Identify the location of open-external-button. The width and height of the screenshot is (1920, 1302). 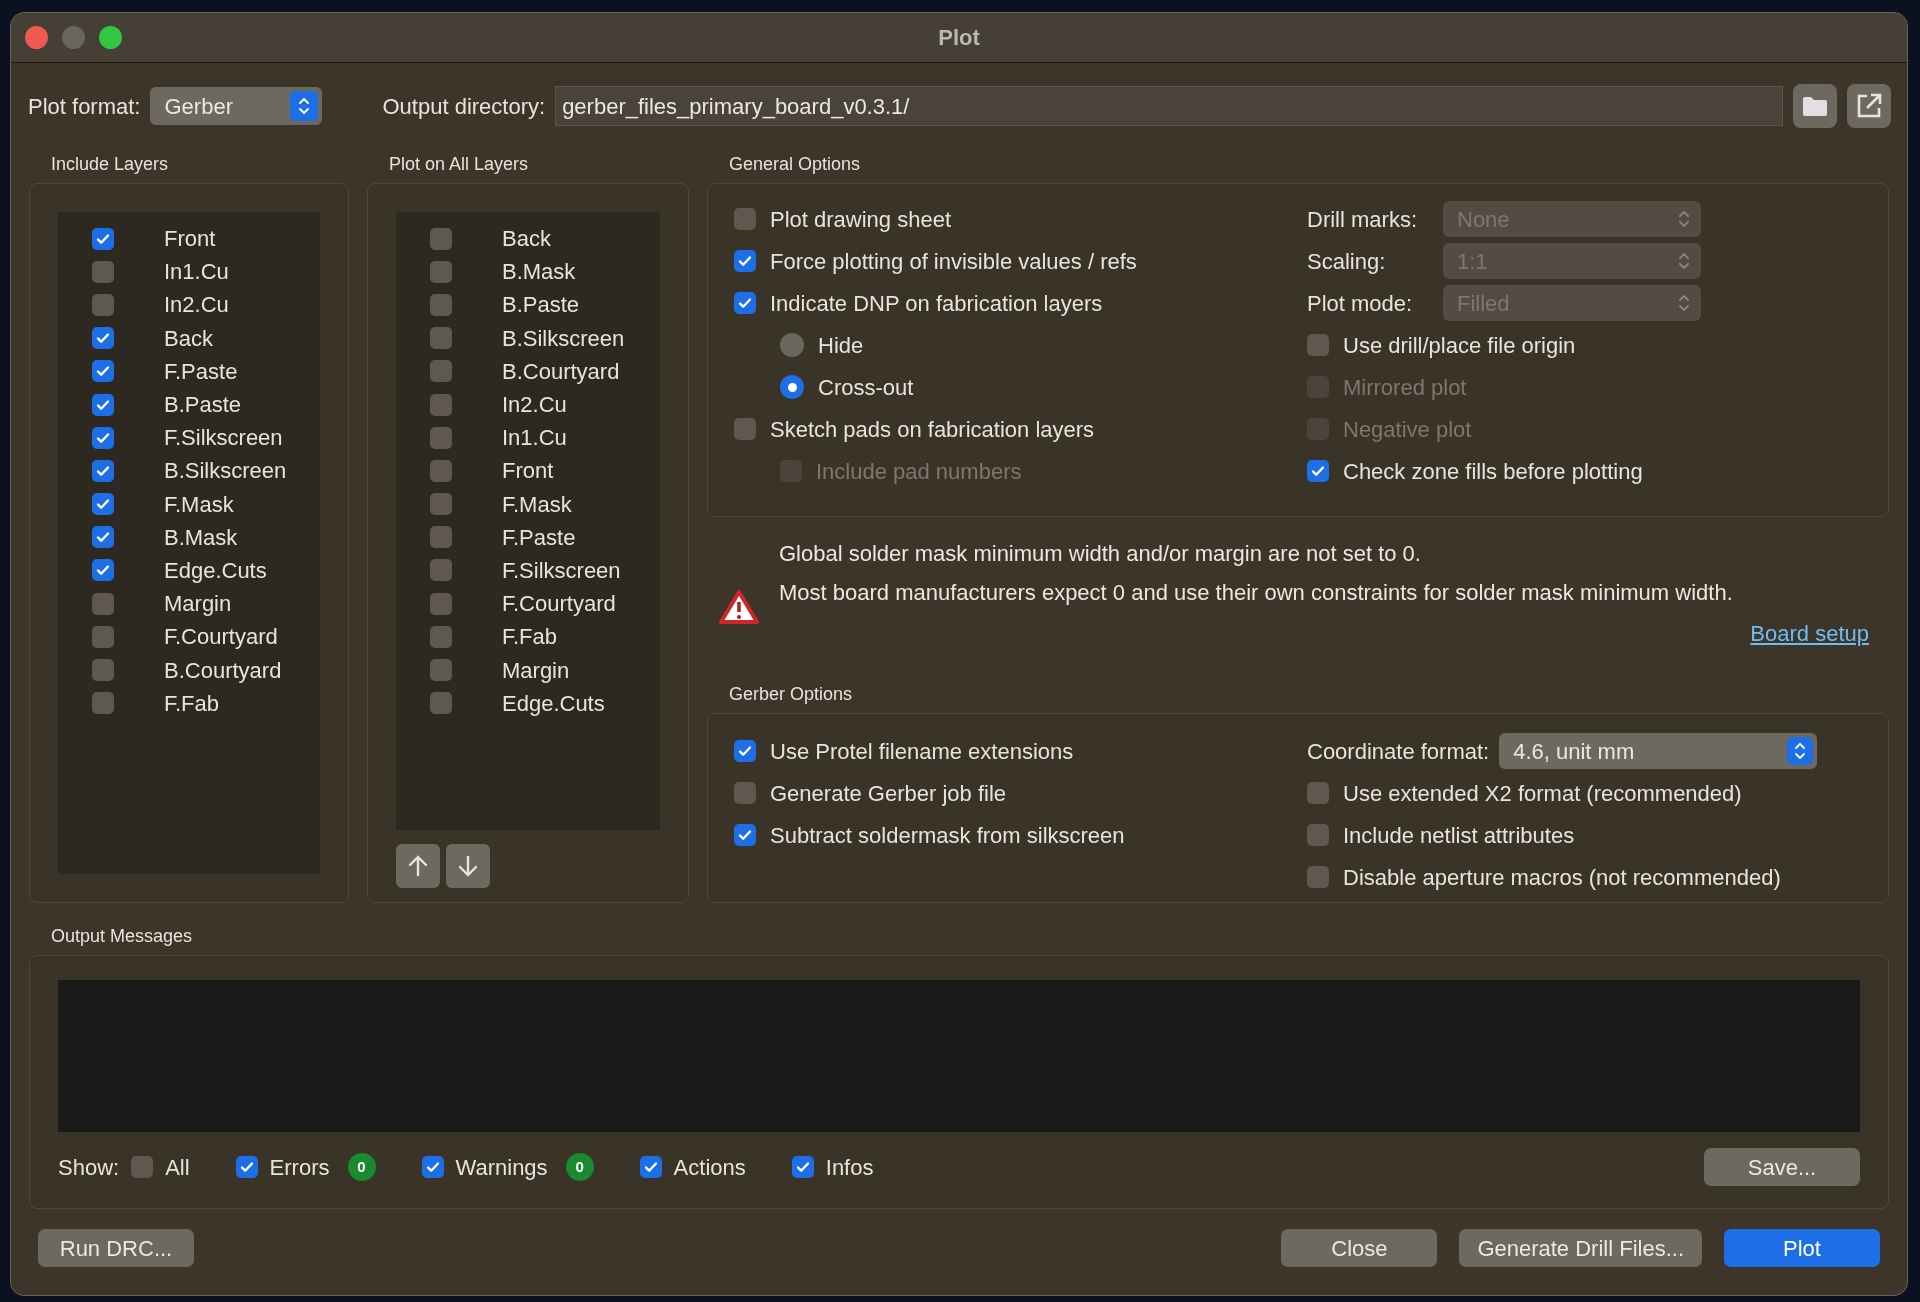
(1869, 106).